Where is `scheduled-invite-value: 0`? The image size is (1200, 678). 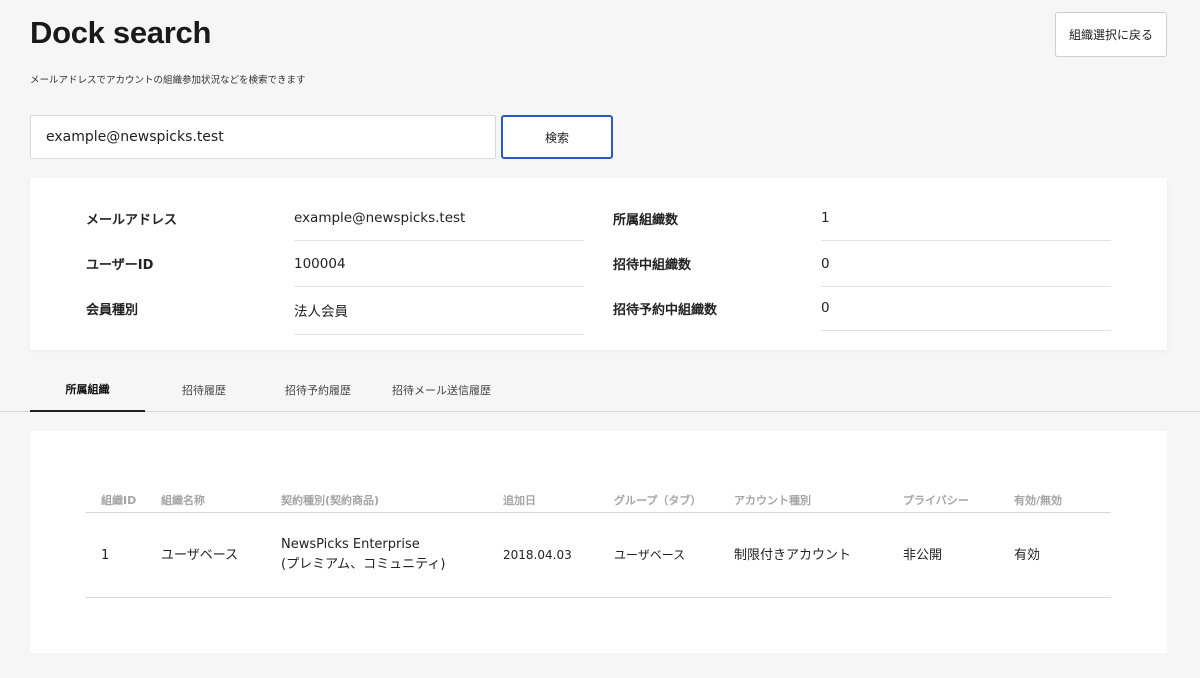
scheduled-invite-value: 0 is located at coordinates (966, 315).